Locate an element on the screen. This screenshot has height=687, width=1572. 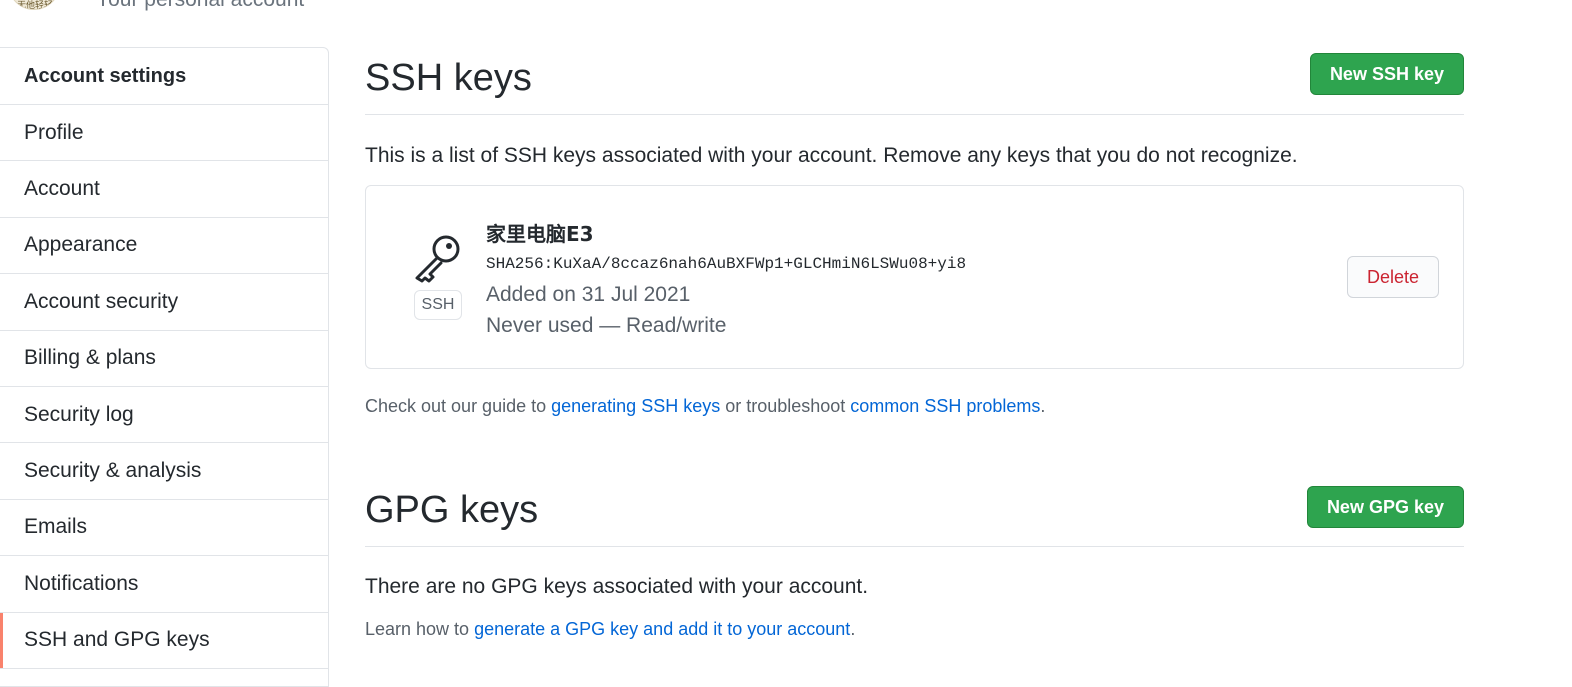
gpg-help-prefix: Learn how to is located at coordinates (420, 629).